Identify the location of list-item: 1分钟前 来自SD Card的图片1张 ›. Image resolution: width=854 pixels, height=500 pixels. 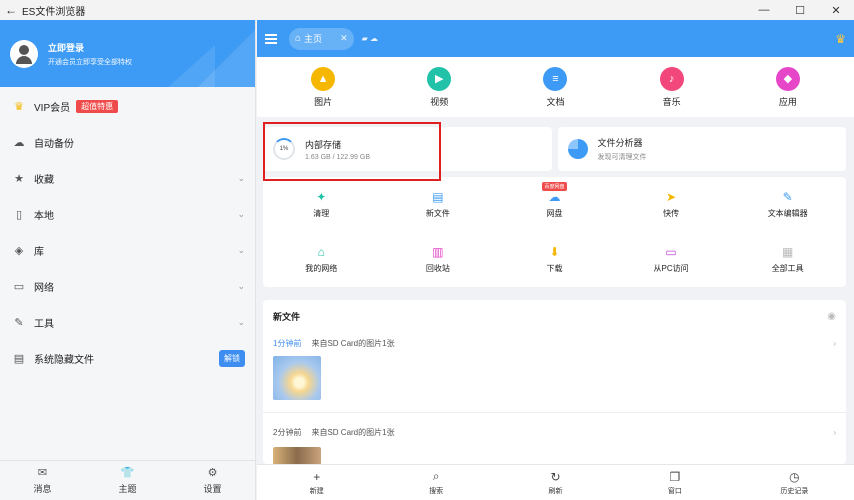
(554, 343).